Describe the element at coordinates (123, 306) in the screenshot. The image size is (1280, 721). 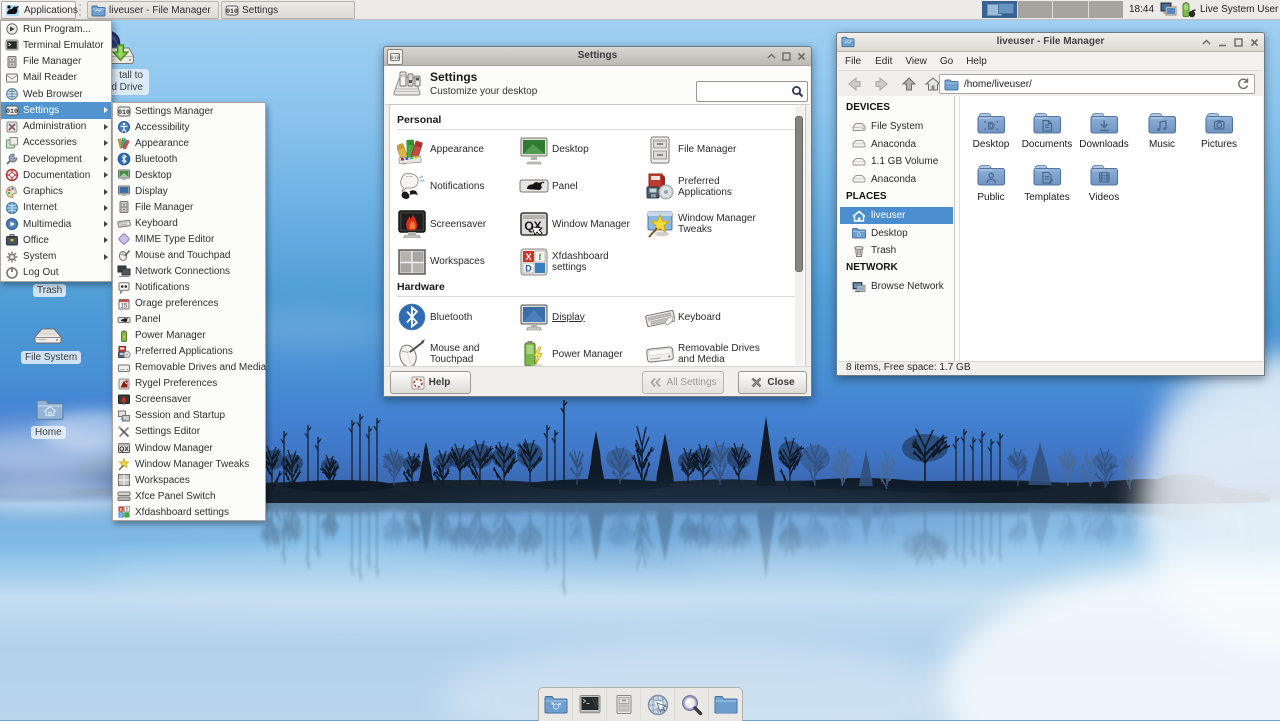
I see `svg-text: 15` at that location.